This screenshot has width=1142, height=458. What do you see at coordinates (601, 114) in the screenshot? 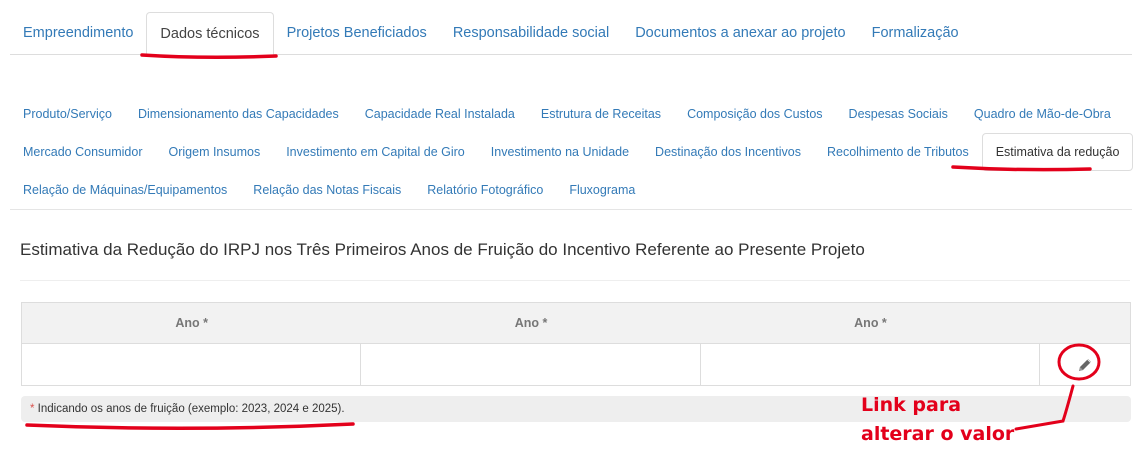
I see `subtab-estrutura-receitas: Estrutura de Receitas` at bounding box center [601, 114].